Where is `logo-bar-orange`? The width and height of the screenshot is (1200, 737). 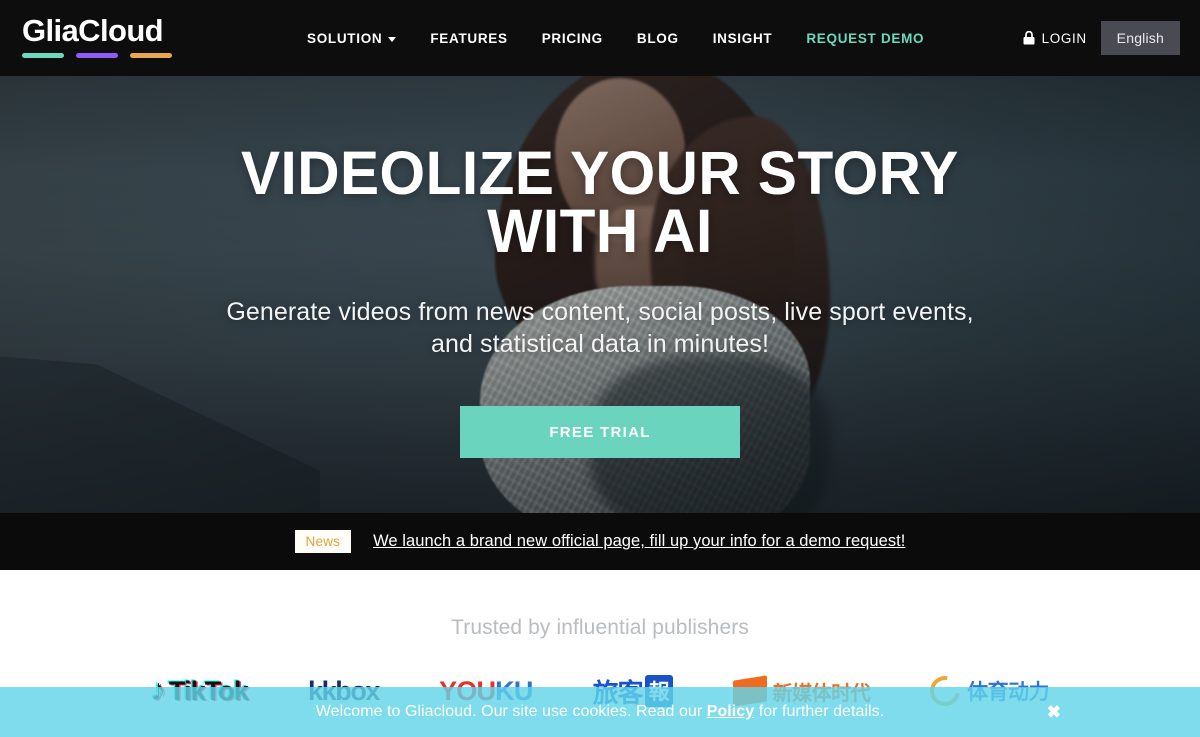
logo-bar-orange is located at coordinates (151, 55).